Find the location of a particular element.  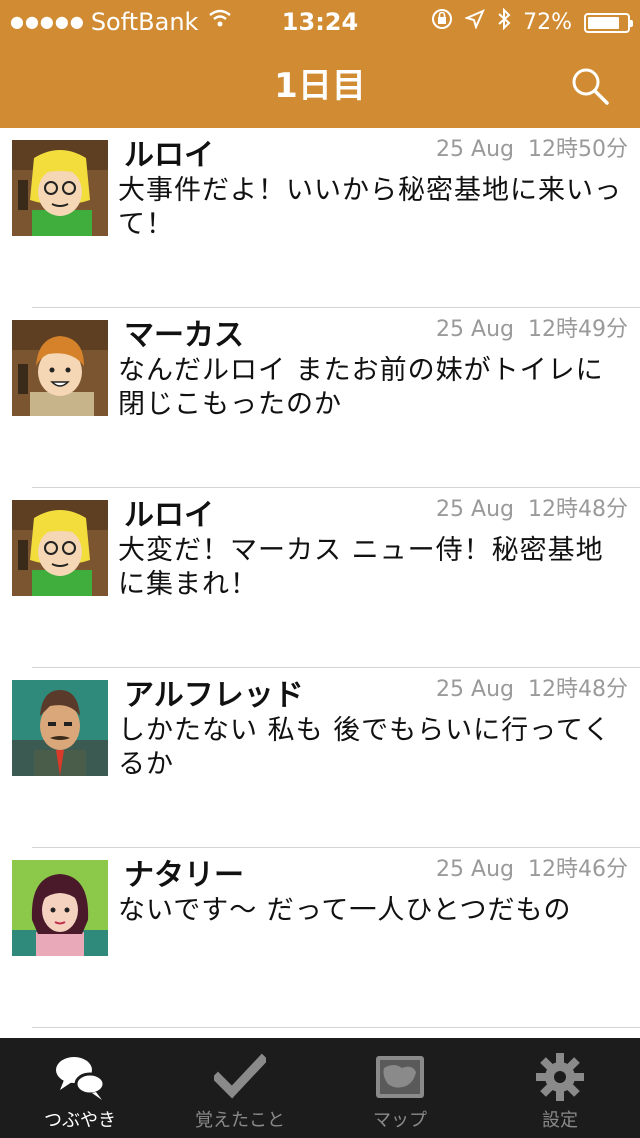

message-text: なんだルロイ またお前の妹がトイレに閉じこもったのか is located at coordinates (361, 387).